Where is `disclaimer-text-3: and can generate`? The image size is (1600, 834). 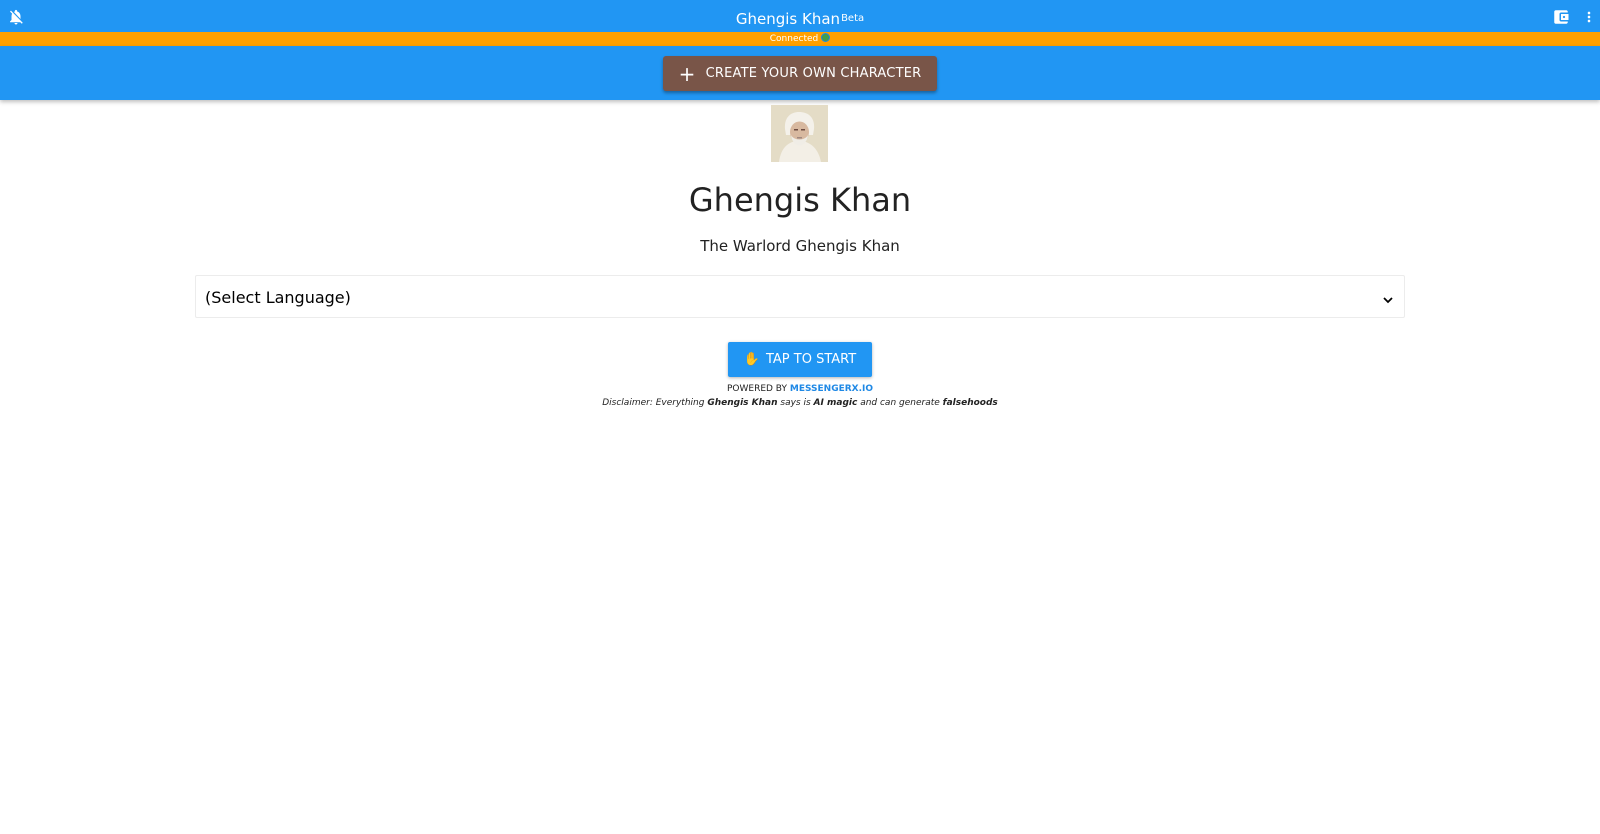 disclaimer-text-3: and can generate is located at coordinates (900, 403).